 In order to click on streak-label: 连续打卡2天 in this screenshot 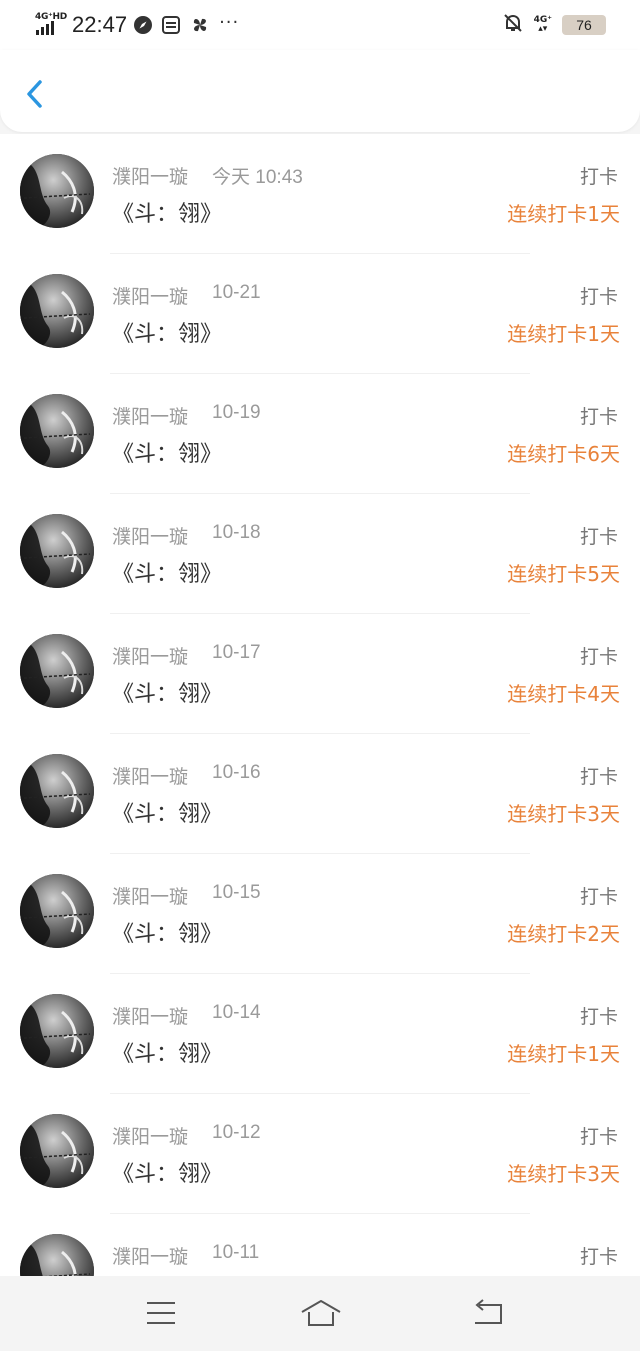, I will do `click(563, 934)`.